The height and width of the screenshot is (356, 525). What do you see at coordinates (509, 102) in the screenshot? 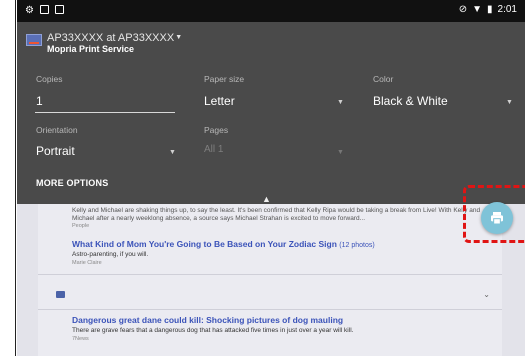
I see `color-chevron-down-icon: ▼` at bounding box center [509, 102].